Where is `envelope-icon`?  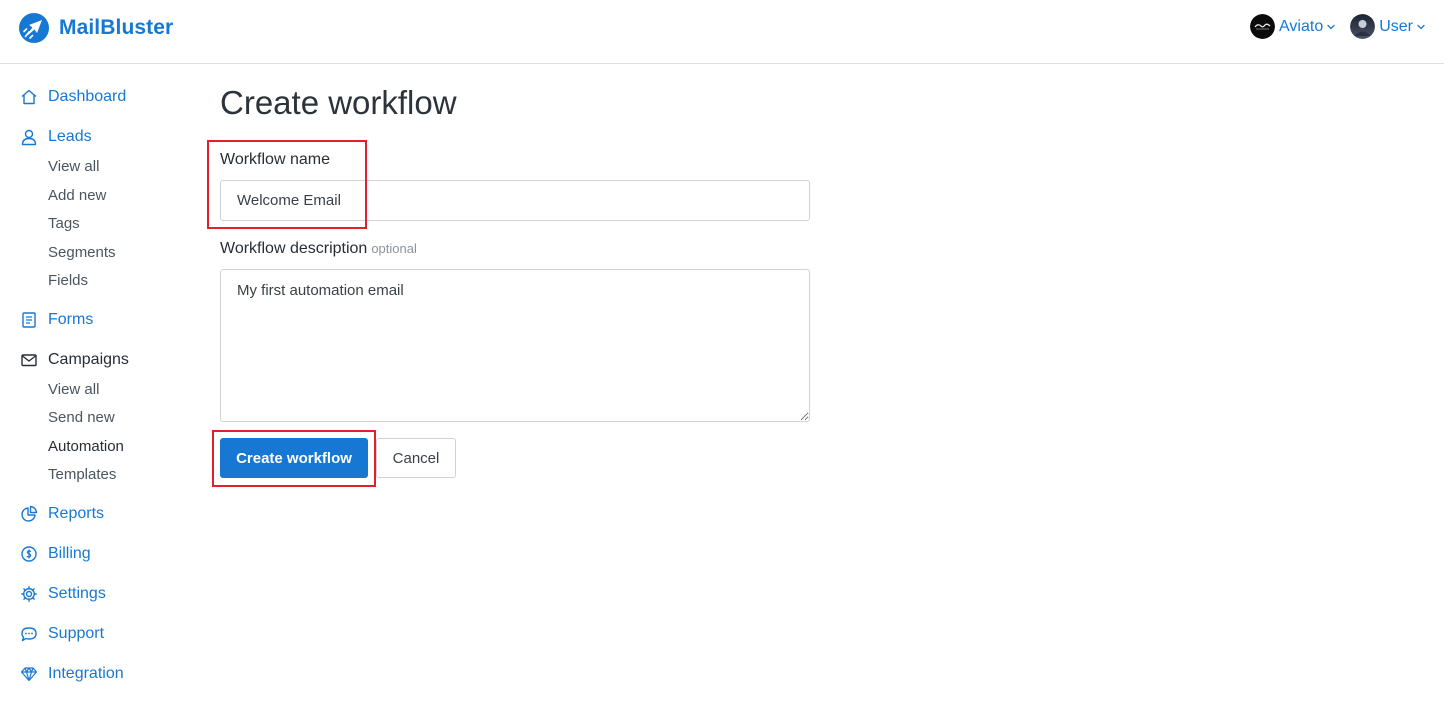 envelope-icon is located at coordinates (29, 360).